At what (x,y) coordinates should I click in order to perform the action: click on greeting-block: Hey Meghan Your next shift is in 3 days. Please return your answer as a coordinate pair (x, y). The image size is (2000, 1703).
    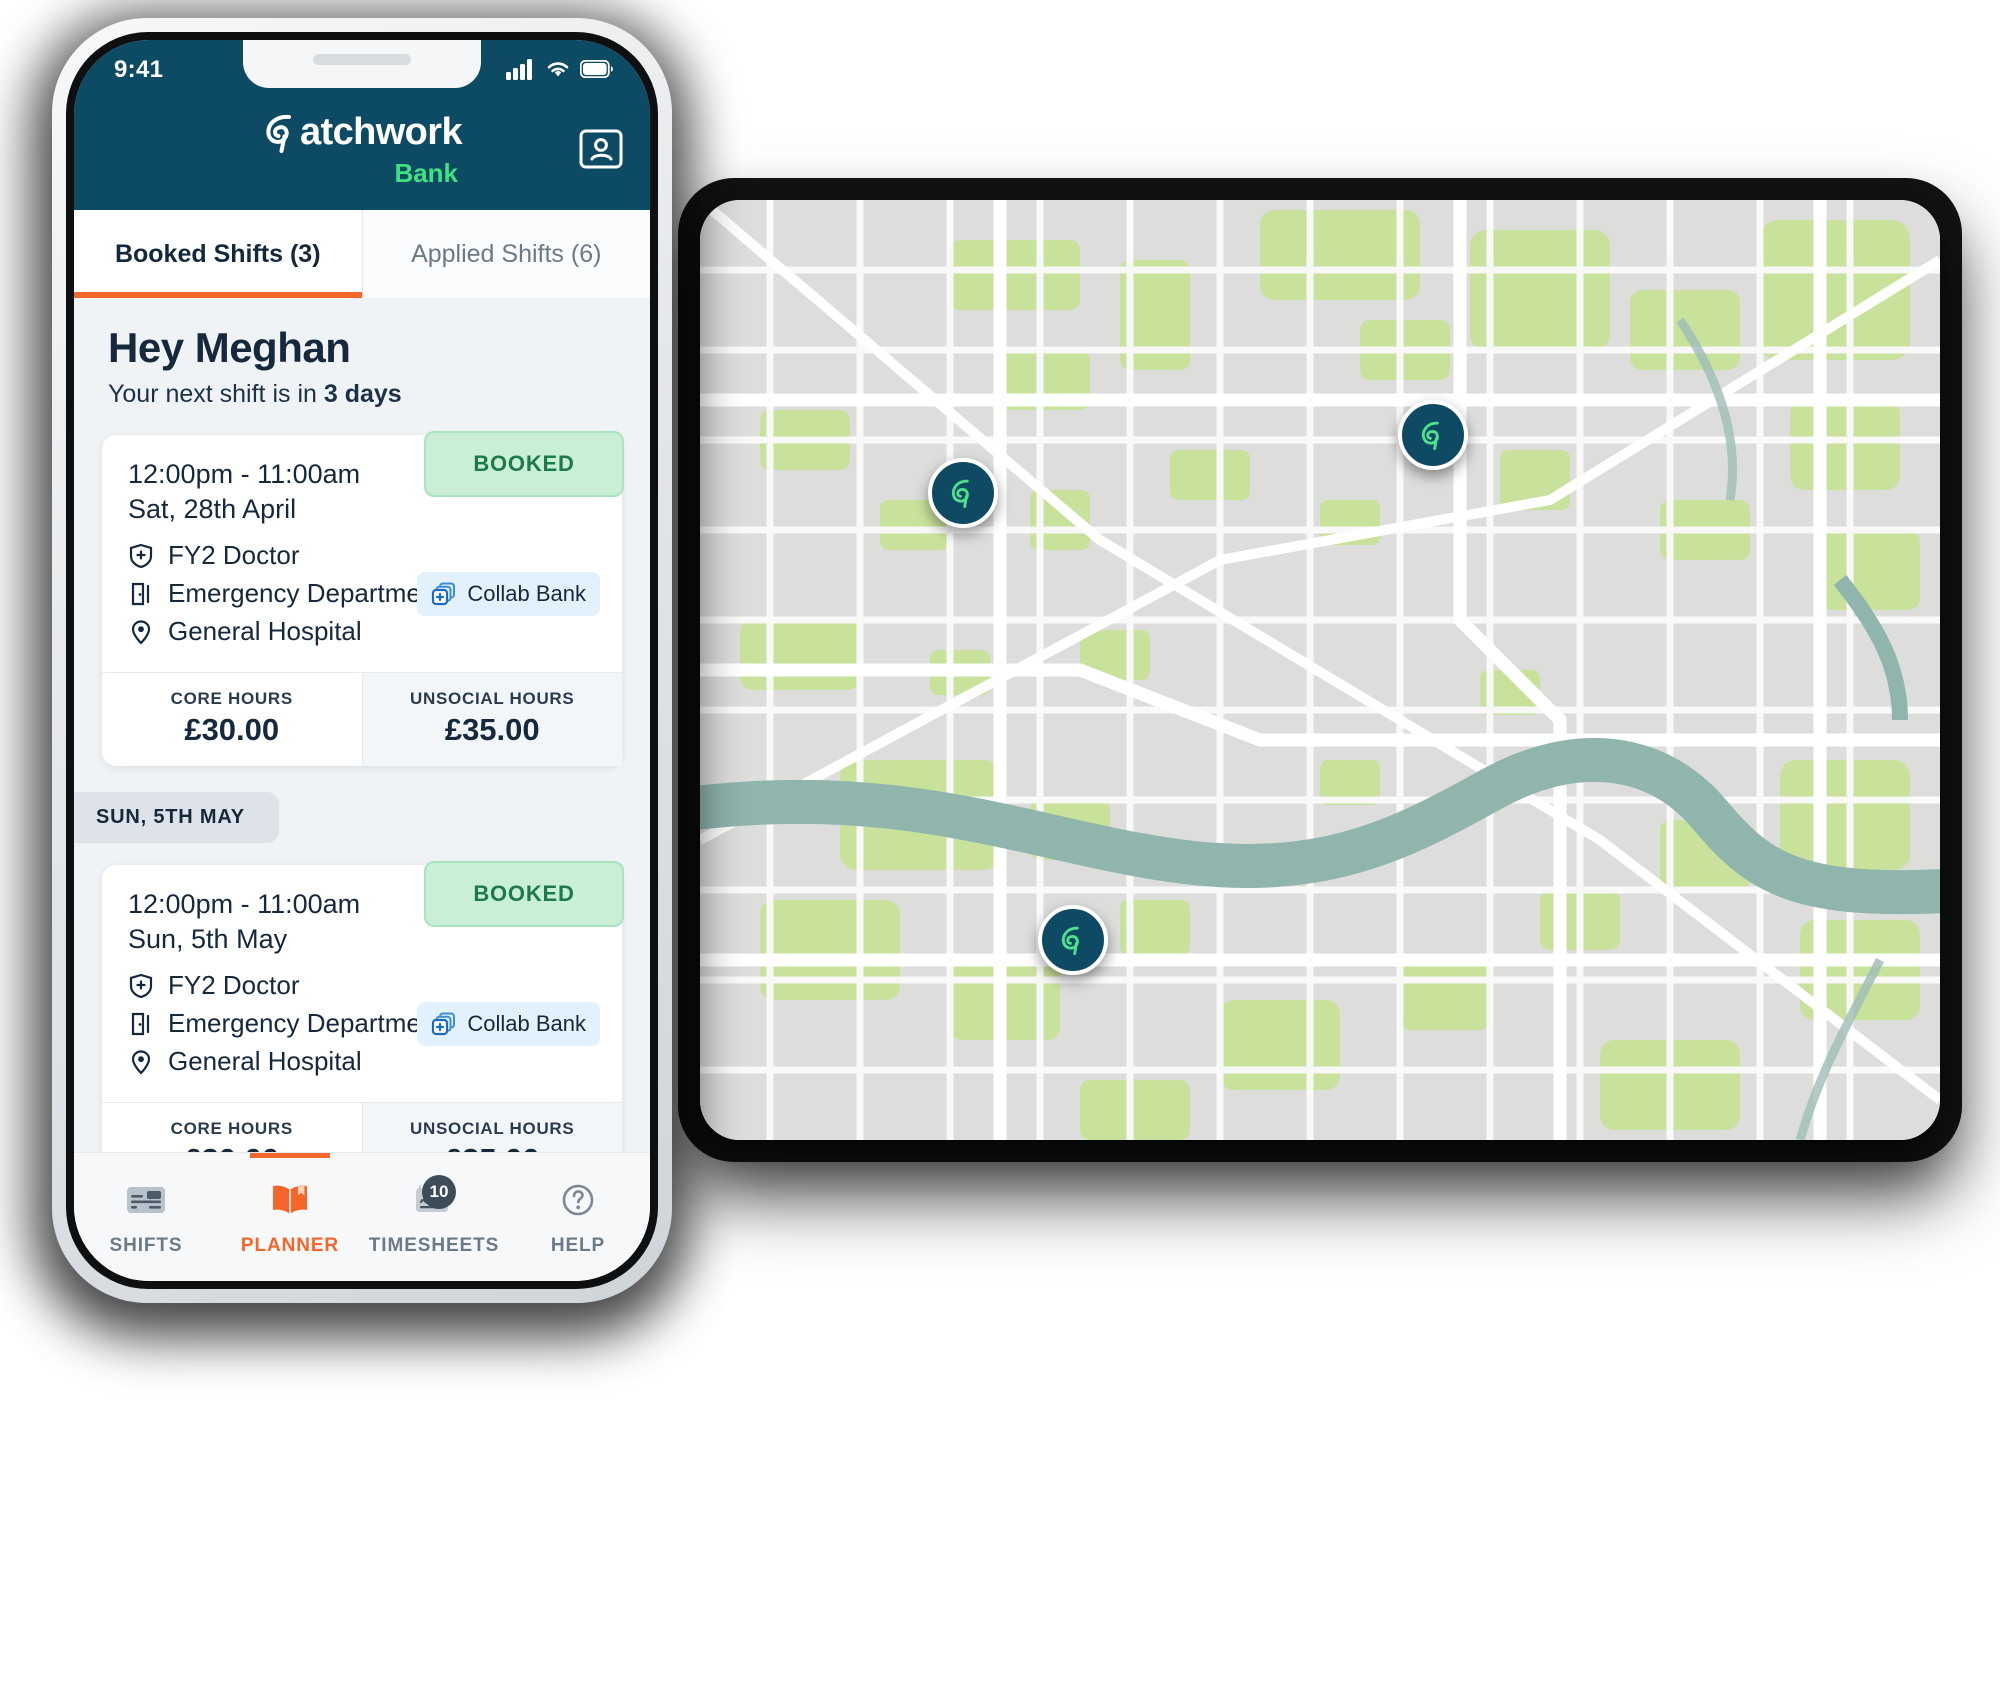
    Looking at the image, I should click on (362, 355).